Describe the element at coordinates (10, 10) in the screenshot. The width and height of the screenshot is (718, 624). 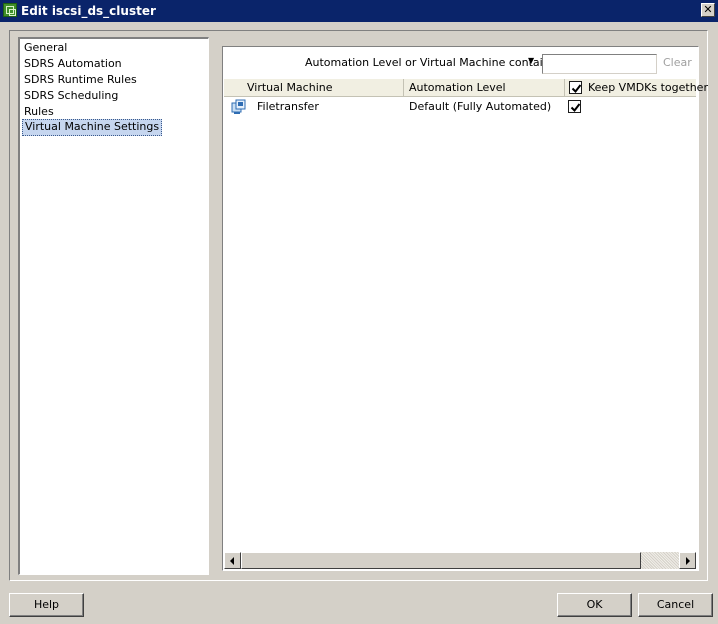
I see `app-icon` at that location.